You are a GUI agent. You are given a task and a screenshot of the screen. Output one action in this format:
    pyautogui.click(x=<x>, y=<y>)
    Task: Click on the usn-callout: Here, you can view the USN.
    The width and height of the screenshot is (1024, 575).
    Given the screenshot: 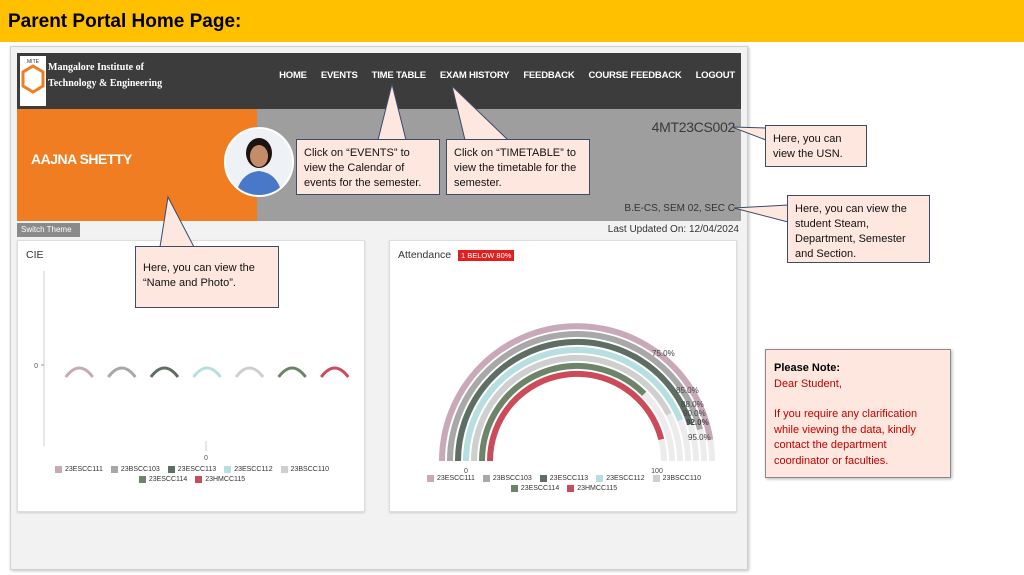 What is the action you would take?
    pyautogui.click(x=816, y=146)
    